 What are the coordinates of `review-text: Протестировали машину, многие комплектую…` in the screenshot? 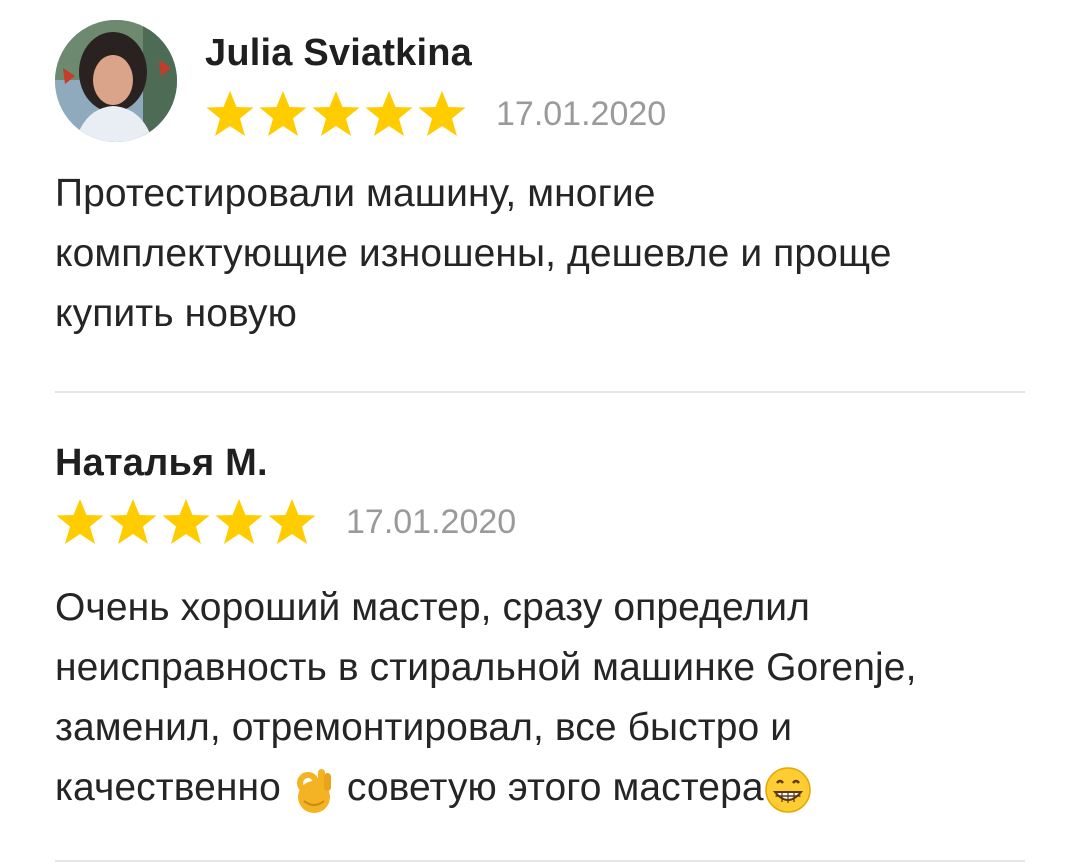 It's located at (473, 253).